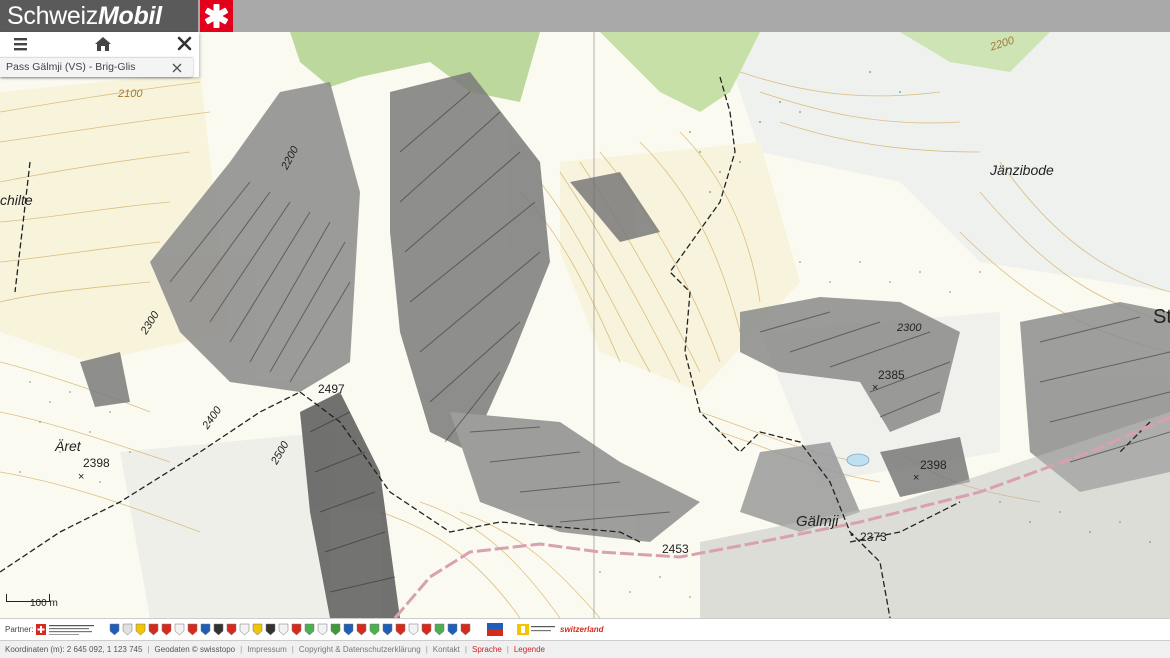 This screenshot has width=1170, height=658. I want to click on swiss-cross-logo, so click(216, 16).